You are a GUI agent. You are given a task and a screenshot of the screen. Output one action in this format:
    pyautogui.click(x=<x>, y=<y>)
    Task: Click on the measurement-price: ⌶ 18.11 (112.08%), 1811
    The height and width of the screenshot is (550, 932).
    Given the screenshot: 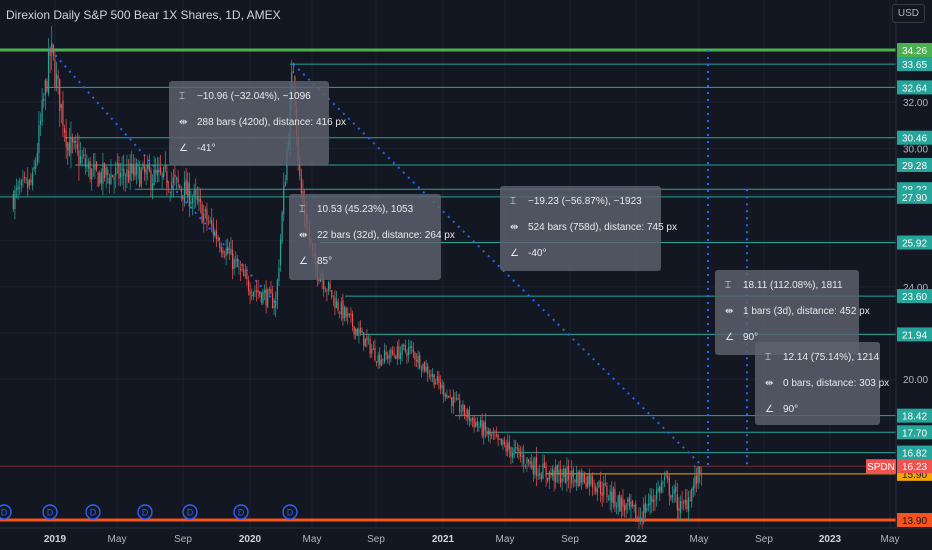 What is the action you would take?
    pyautogui.click(x=784, y=285)
    